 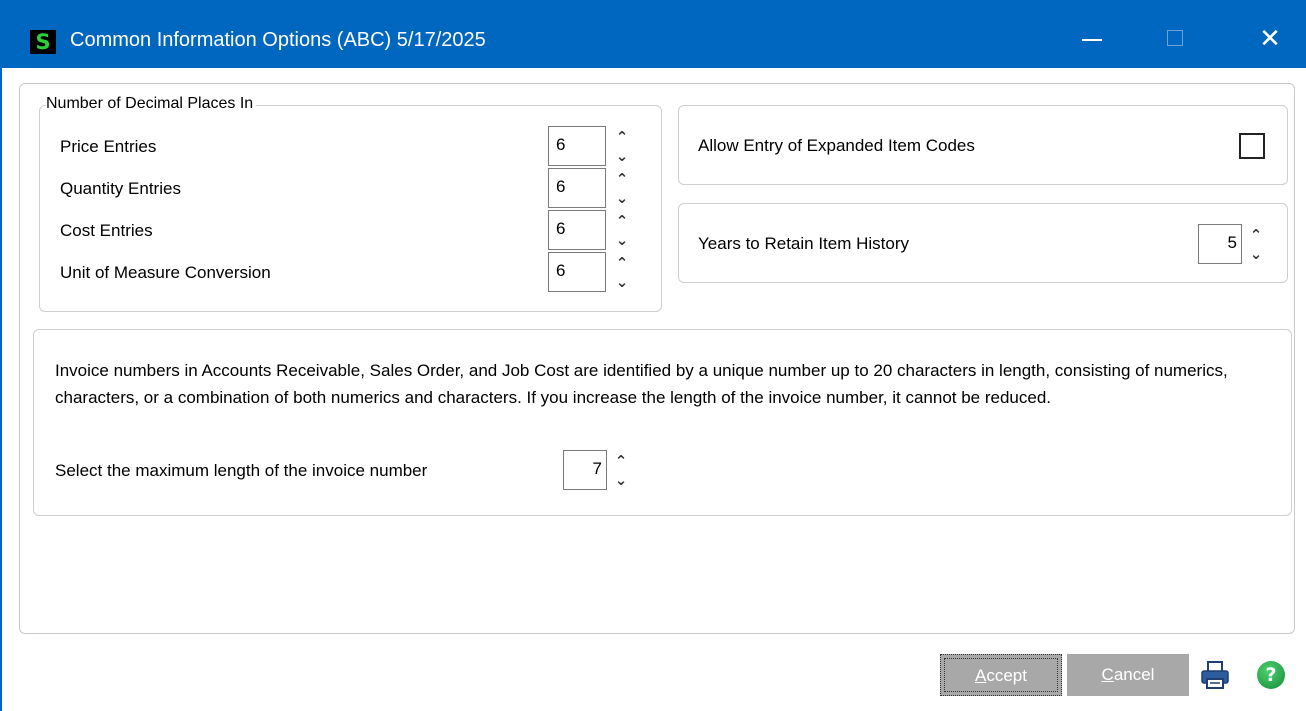 I want to click on uom-conversion-input: 6, so click(x=577, y=272).